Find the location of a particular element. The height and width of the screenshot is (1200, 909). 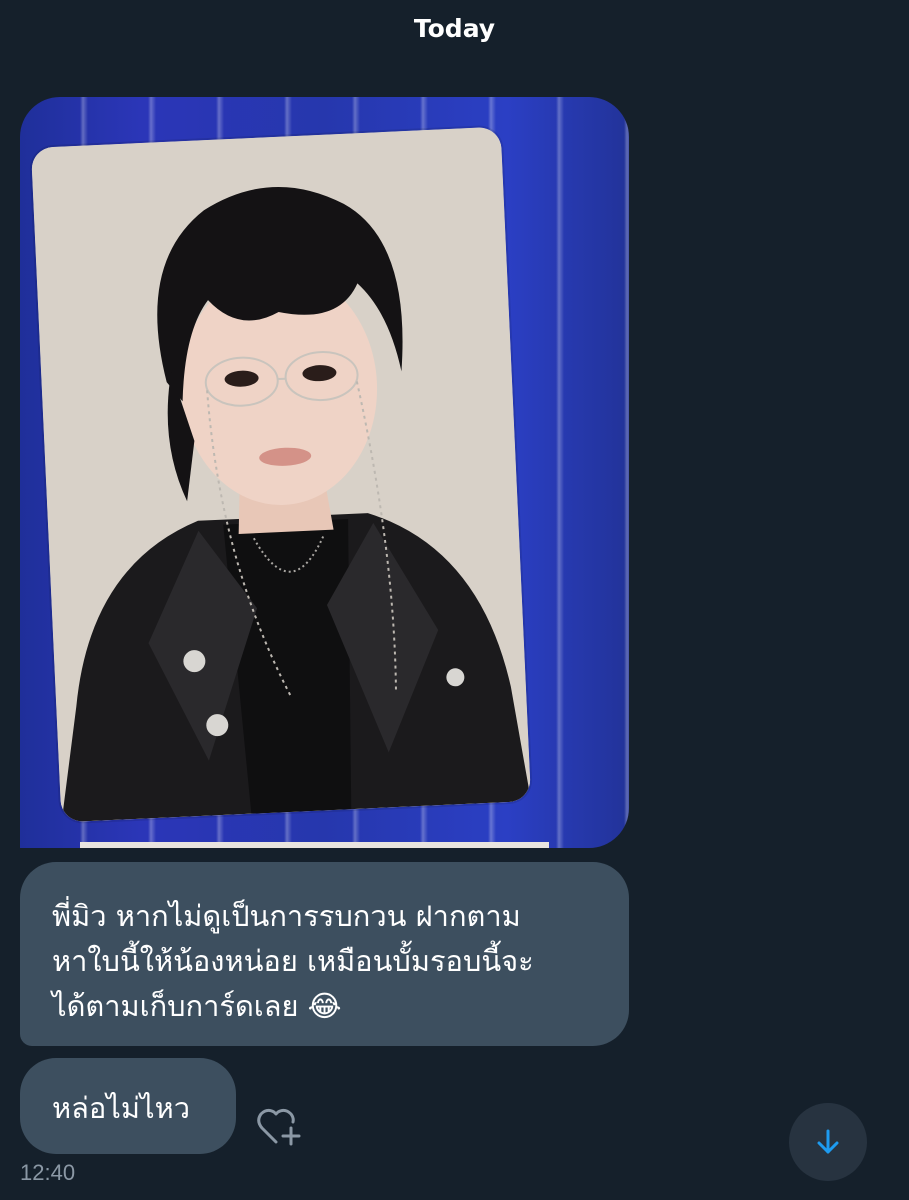

scroll-to-bottom-button is located at coordinates (828, 1142).